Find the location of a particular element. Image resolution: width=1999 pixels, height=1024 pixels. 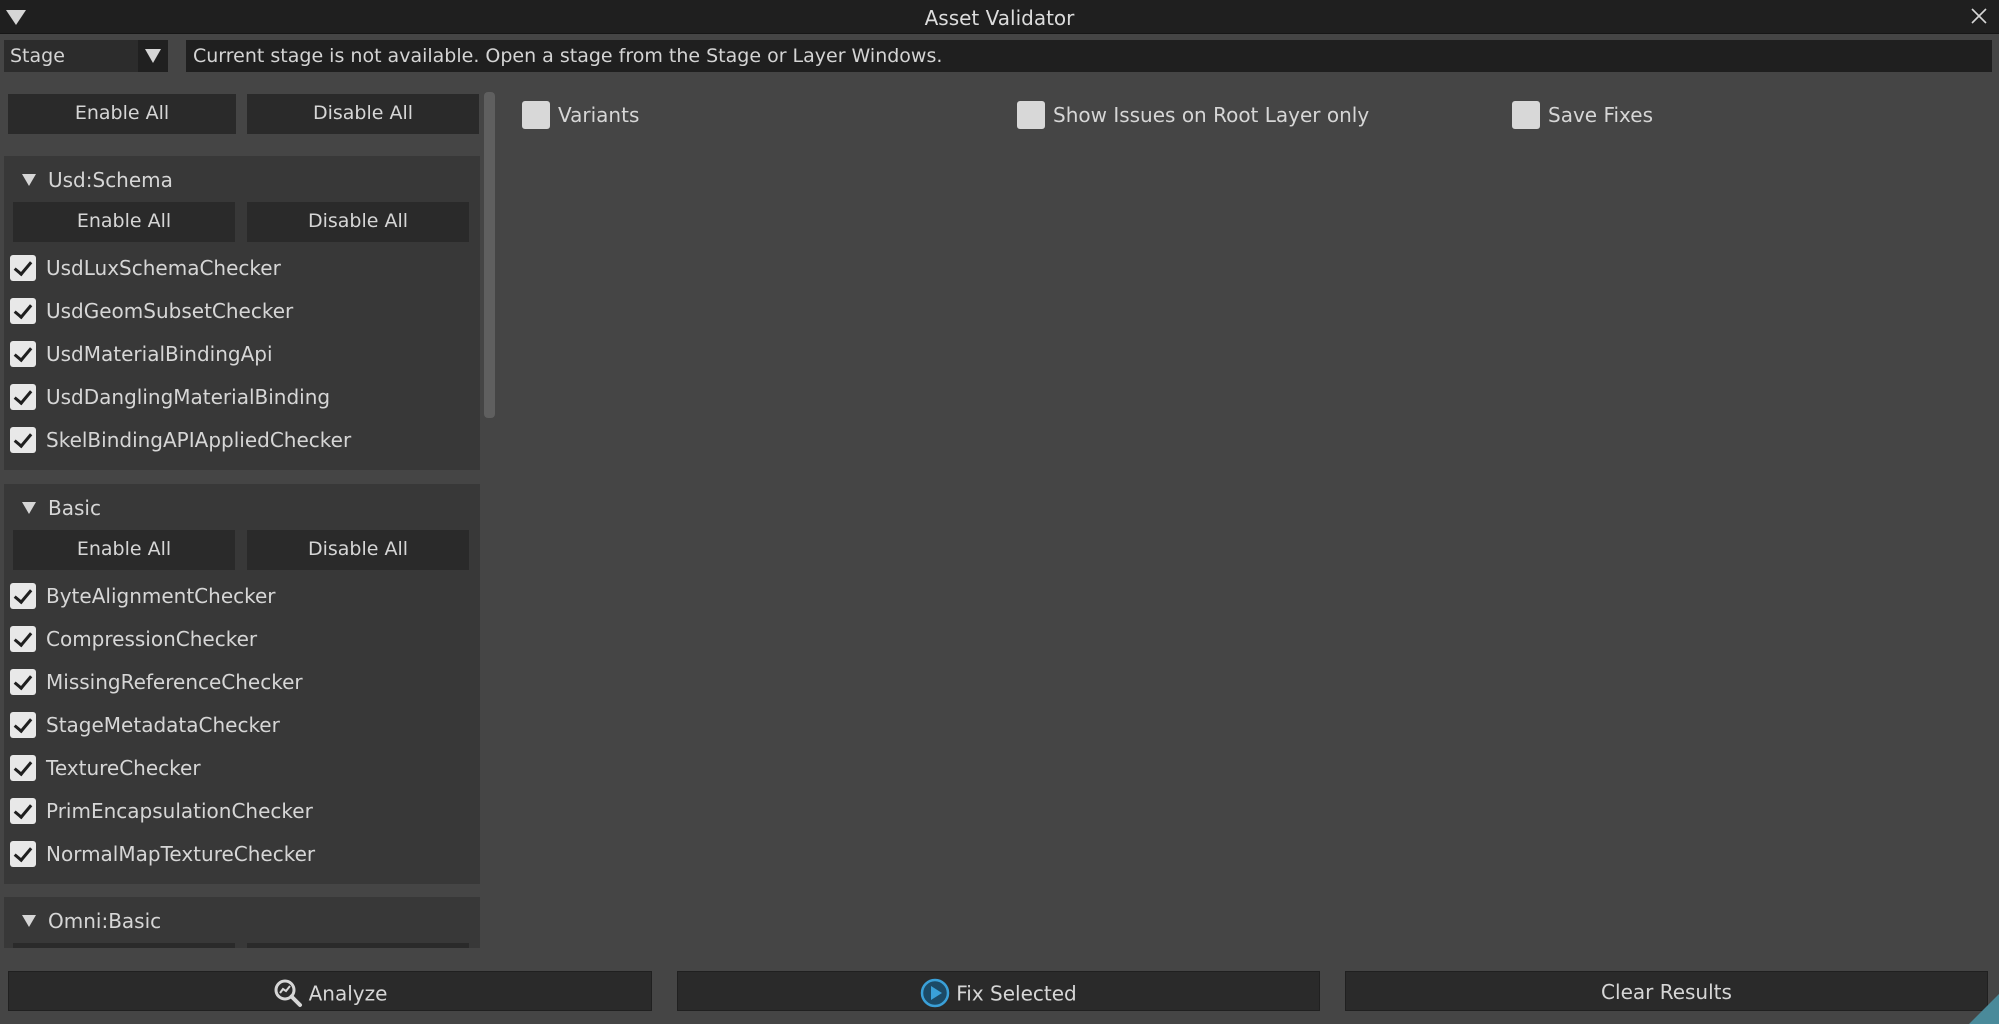

checker-item: PrimEncapsulationChecker is located at coordinates (240, 812).